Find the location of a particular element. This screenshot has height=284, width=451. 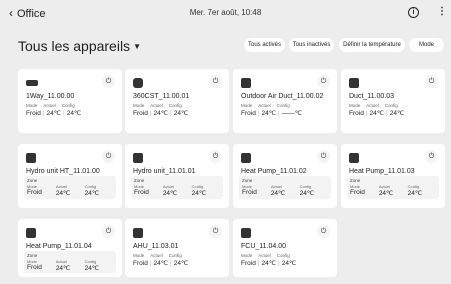

info-icon: i is located at coordinates (413, 12).